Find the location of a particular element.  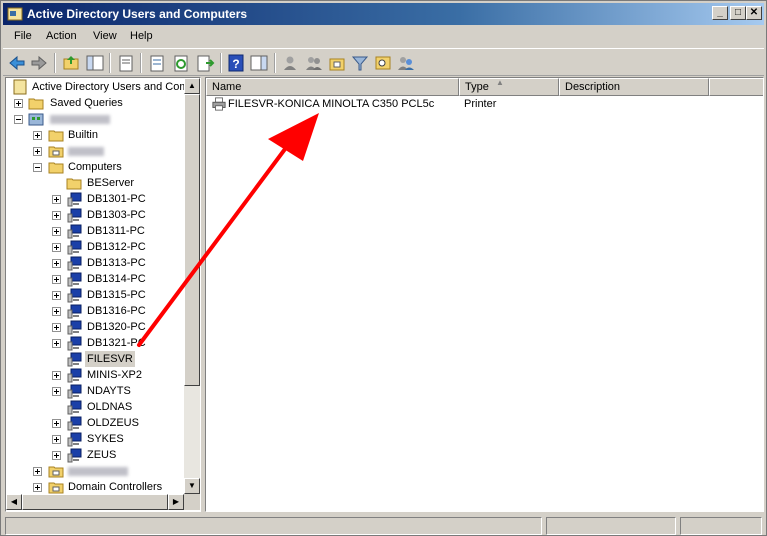

back-icon is located at coordinates (17, 63).